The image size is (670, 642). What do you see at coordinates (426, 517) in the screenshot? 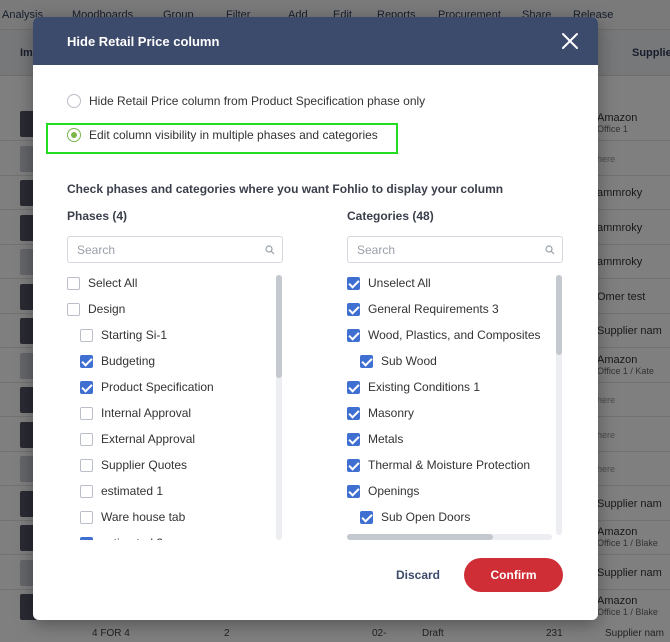
I see `item-label: Sub Open Doors` at bounding box center [426, 517].